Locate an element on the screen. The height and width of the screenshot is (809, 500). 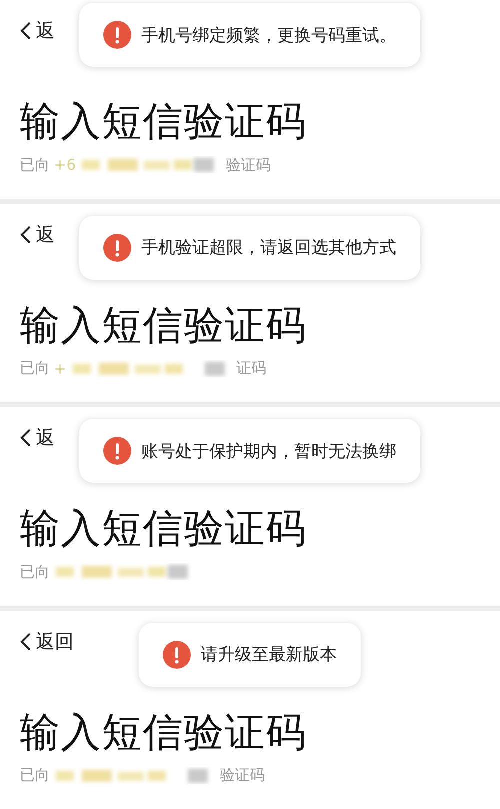
toast-message: 账号处于保护期内，暂时无法换绑 is located at coordinates (269, 451).